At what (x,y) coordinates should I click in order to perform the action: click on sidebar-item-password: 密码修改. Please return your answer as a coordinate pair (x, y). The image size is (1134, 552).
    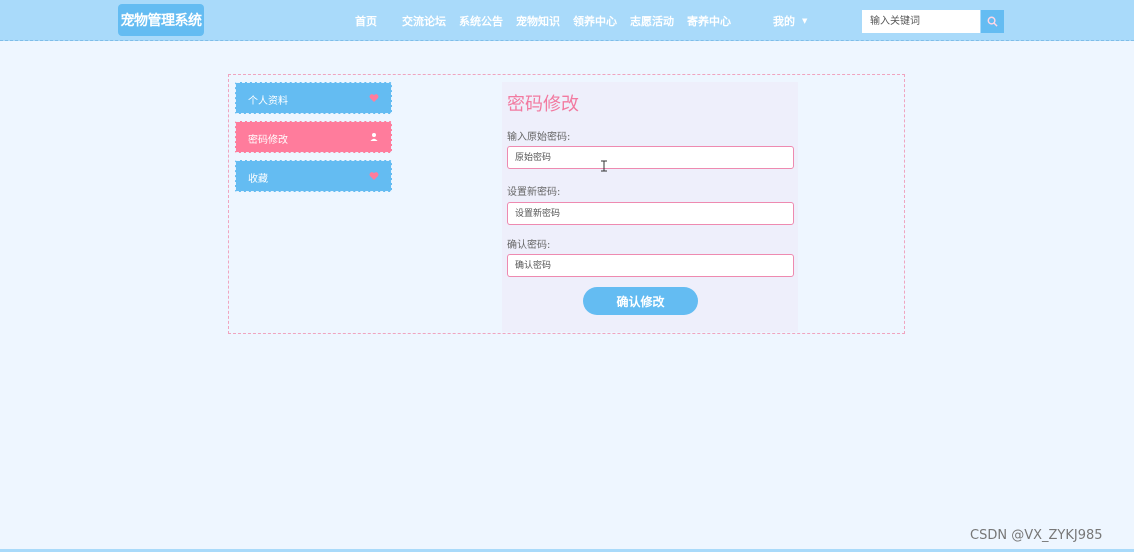
    Looking at the image, I should click on (313, 137).